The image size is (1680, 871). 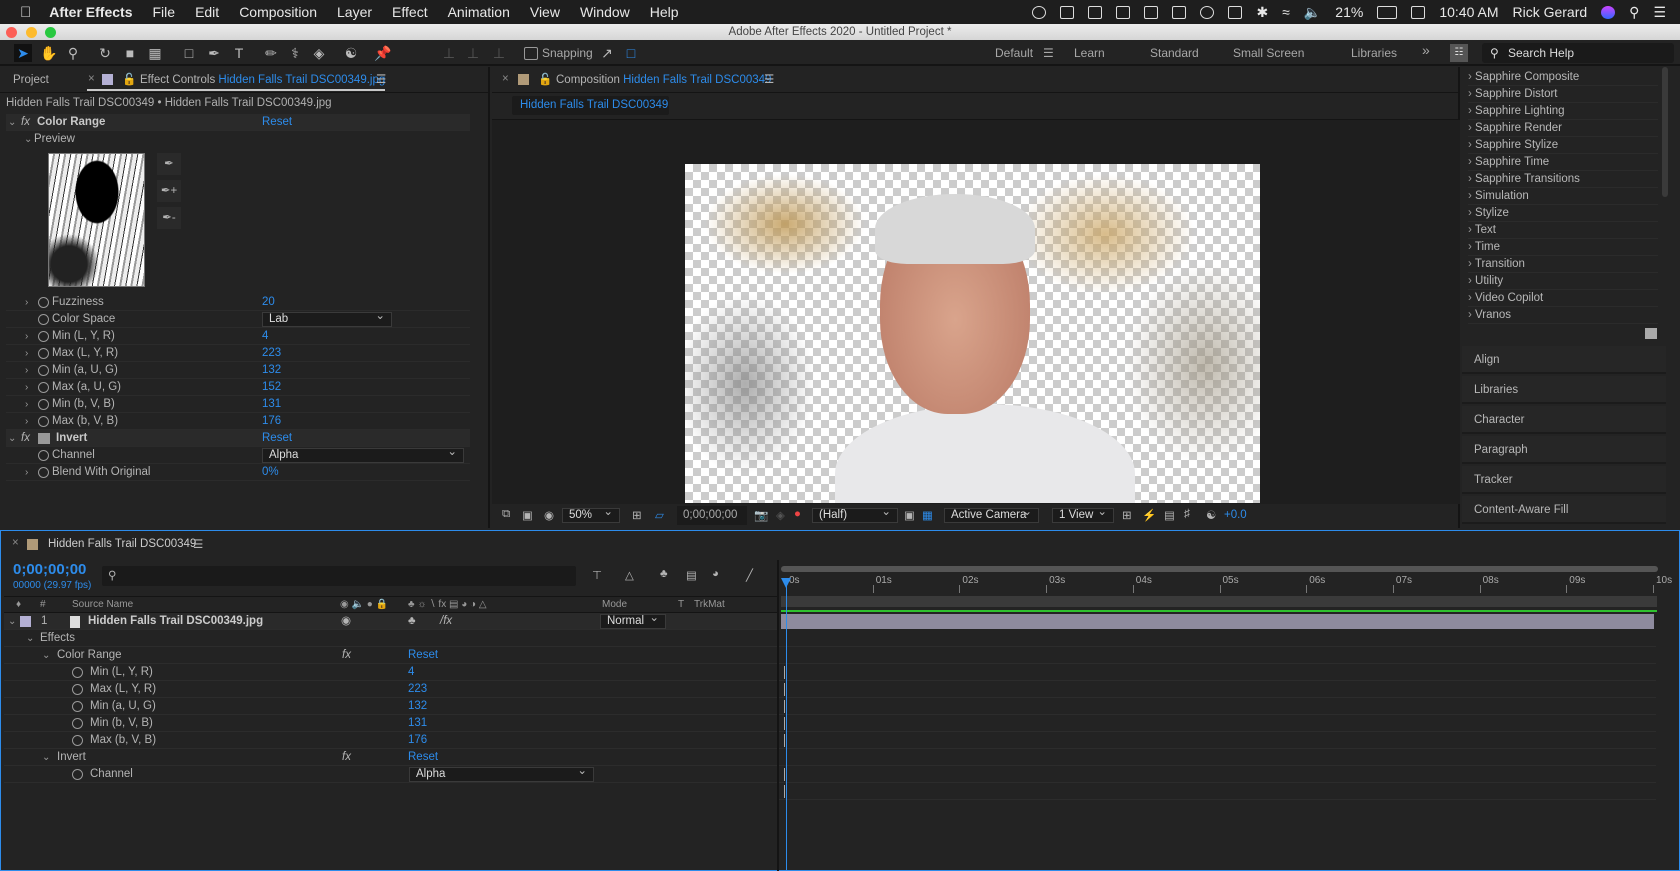 What do you see at coordinates (90, 12) in the screenshot?
I see `menu-app: After Effects` at bounding box center [90, 12].